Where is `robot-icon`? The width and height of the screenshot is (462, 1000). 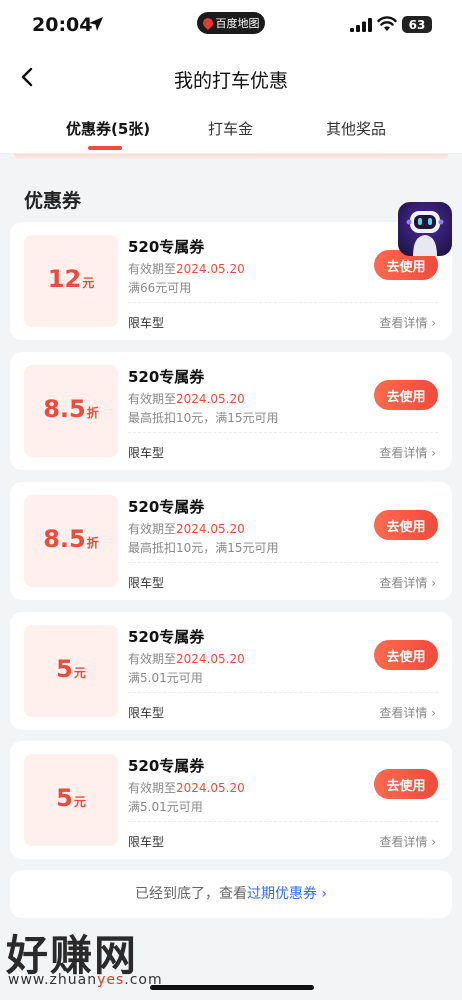
robot-icon is located at coordinates (425, 233).